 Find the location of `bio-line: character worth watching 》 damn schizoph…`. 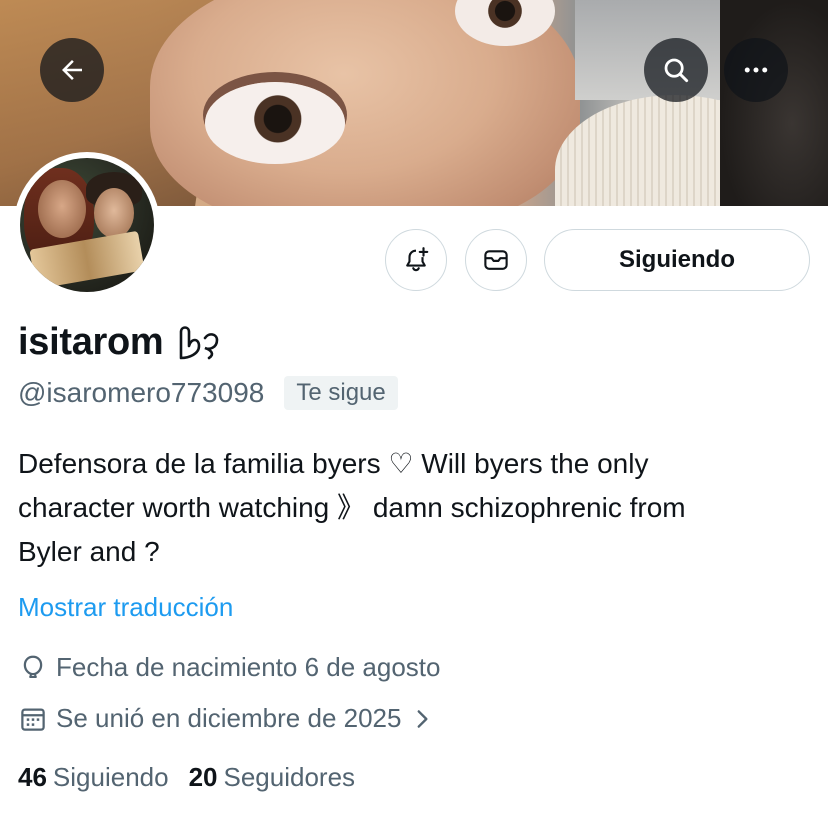

bio-line: character worth watching 》 damn schizoph… is located at coordinates (352, 507).